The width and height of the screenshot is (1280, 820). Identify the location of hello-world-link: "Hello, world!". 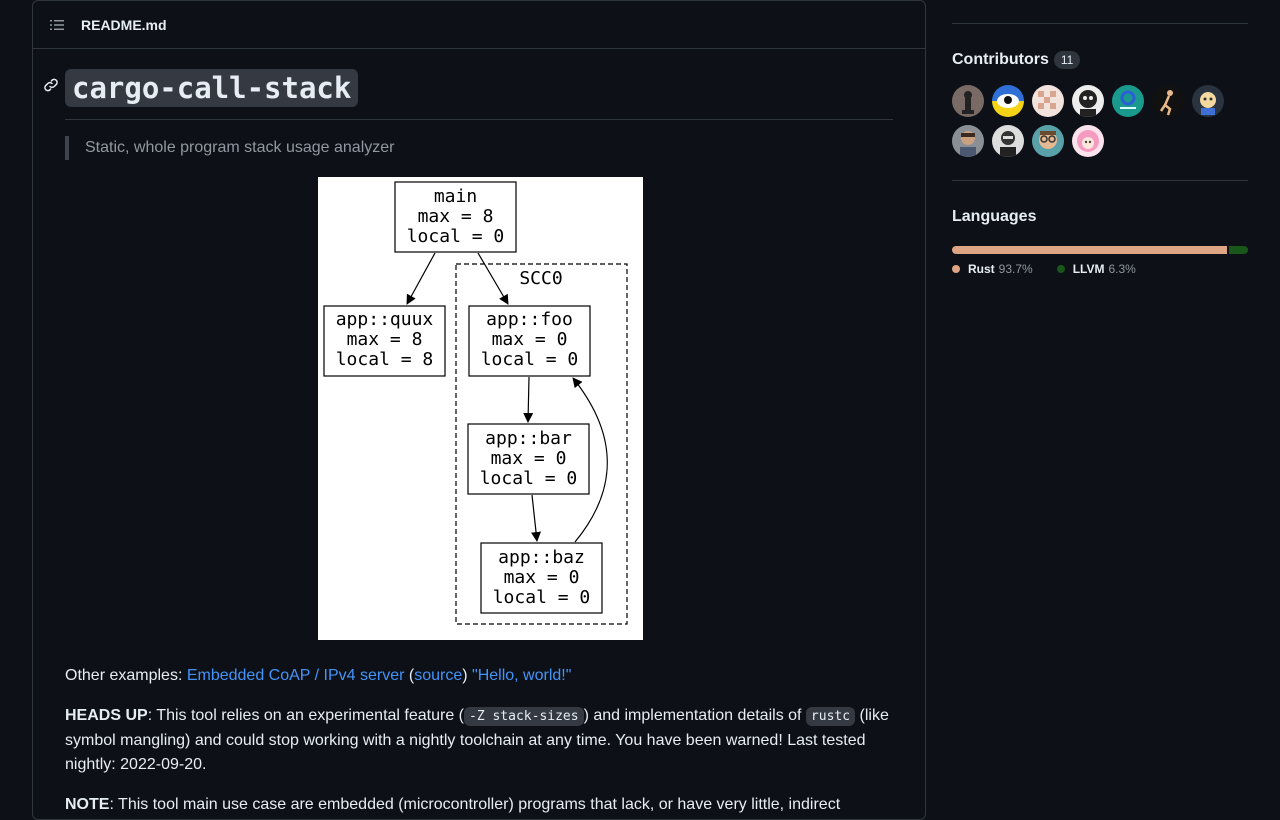
(521, 675).